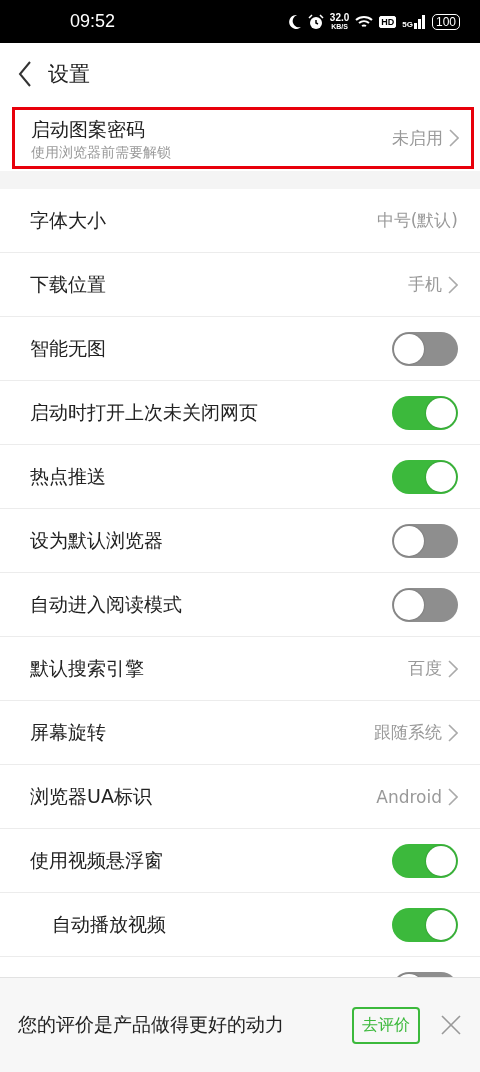  I want to click on setting-label: 自动进入阅读模式, so click(106, 604).